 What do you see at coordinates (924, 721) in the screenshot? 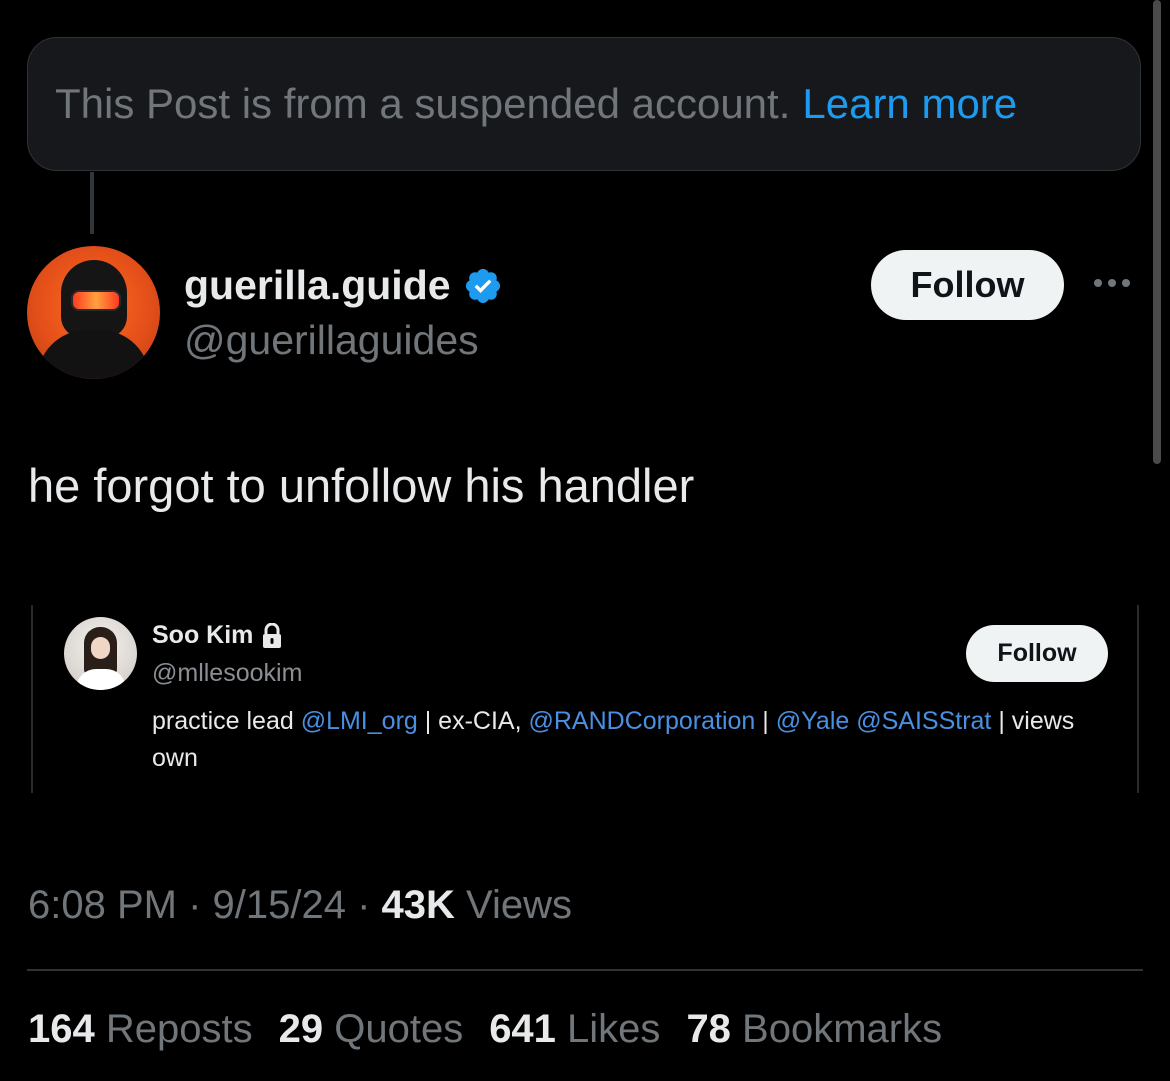
I see `mention-saisstrat: @SAISStrat` at bounding box center [924, 721].